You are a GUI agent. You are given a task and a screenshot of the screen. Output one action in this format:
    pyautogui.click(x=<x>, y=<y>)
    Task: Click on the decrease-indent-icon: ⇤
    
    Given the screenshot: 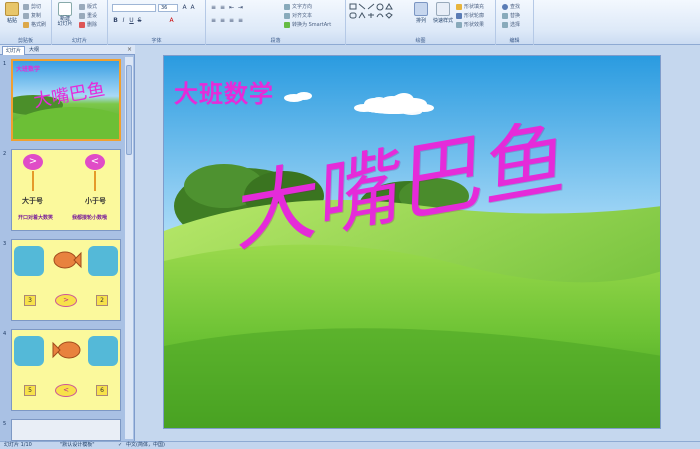 What is the action you would take?
    pyautogui.click(x=231, y=7)
    